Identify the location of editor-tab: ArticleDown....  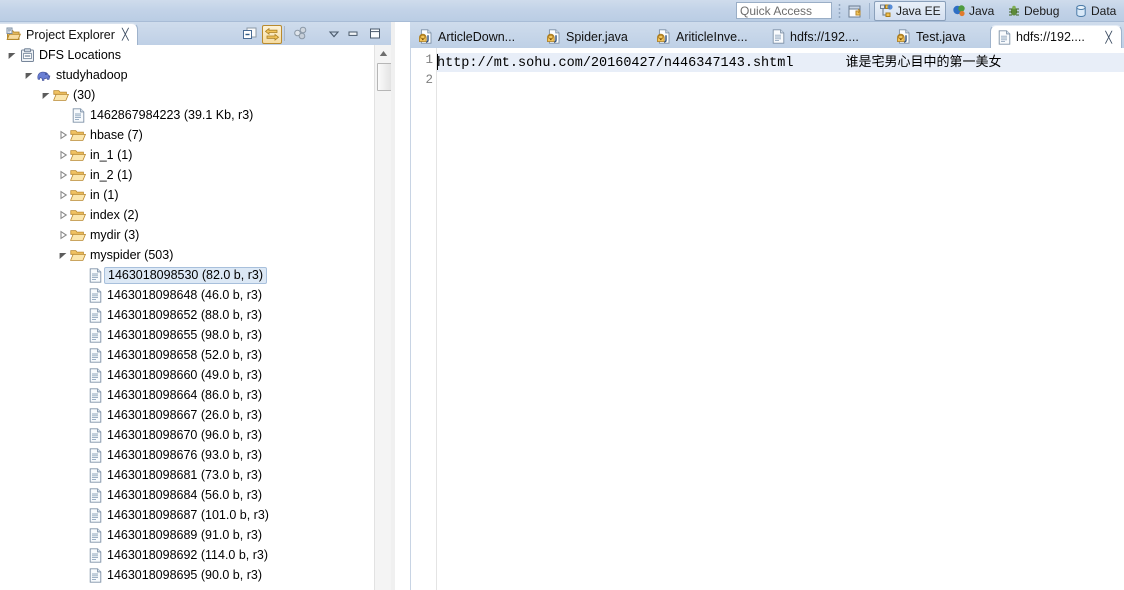
(474, 36).